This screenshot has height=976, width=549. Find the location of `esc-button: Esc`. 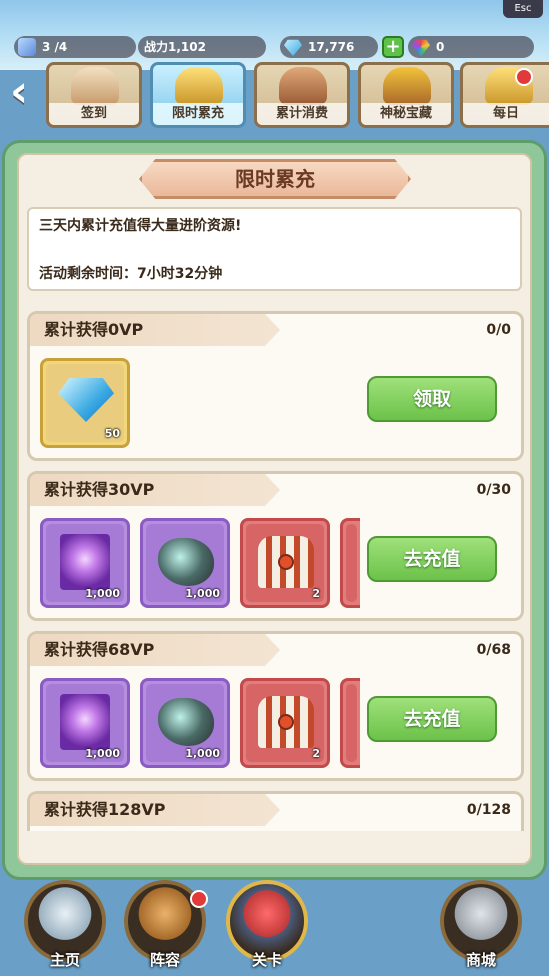

esc-button: Esc is located at coordinates (523, 9).